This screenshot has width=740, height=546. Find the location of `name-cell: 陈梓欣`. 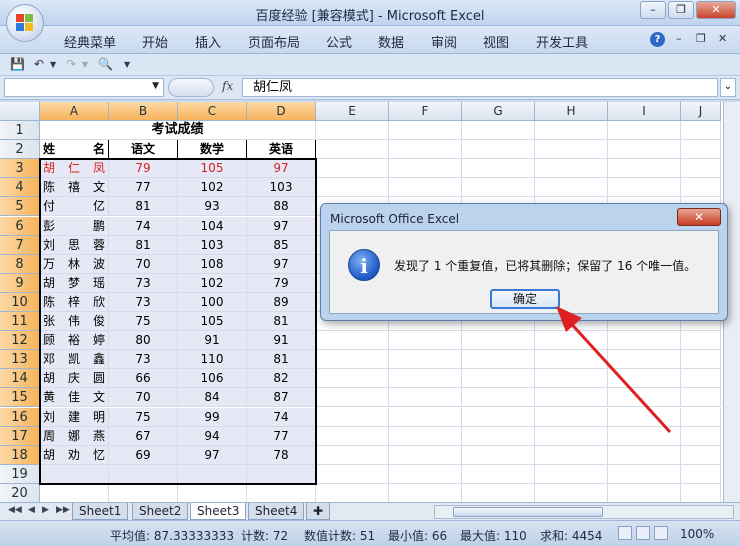

name-cell: 陈梓欣 is located at coordinates (74, 302).